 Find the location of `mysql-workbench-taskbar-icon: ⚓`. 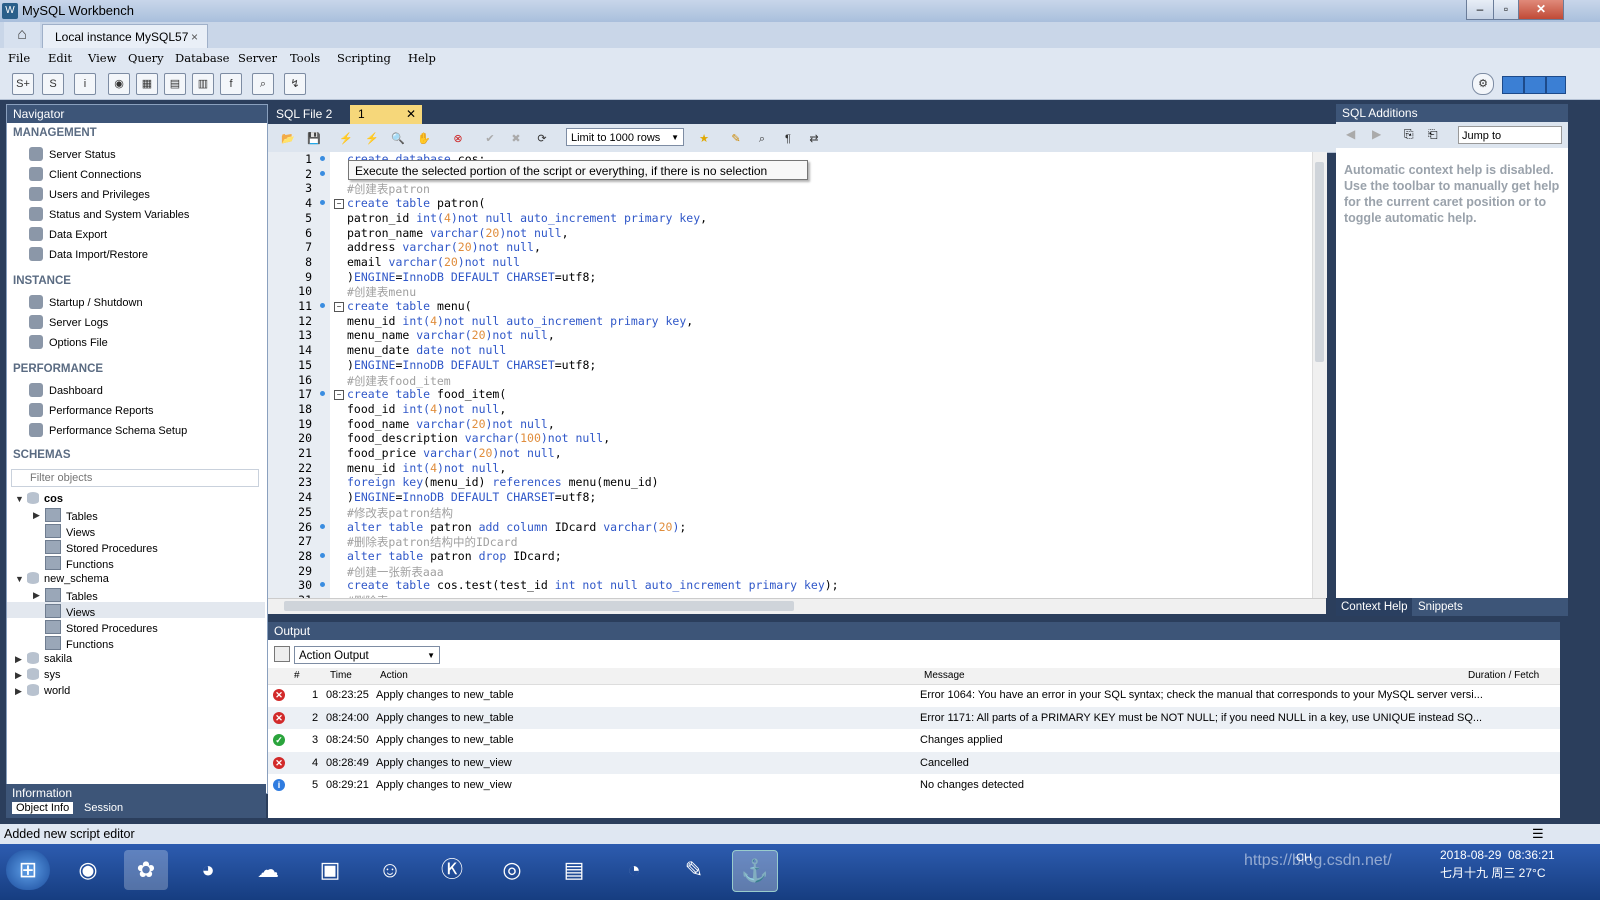

mysql-workbench-taskbar-icon: ⚓ is located at coordinates (755, 871).